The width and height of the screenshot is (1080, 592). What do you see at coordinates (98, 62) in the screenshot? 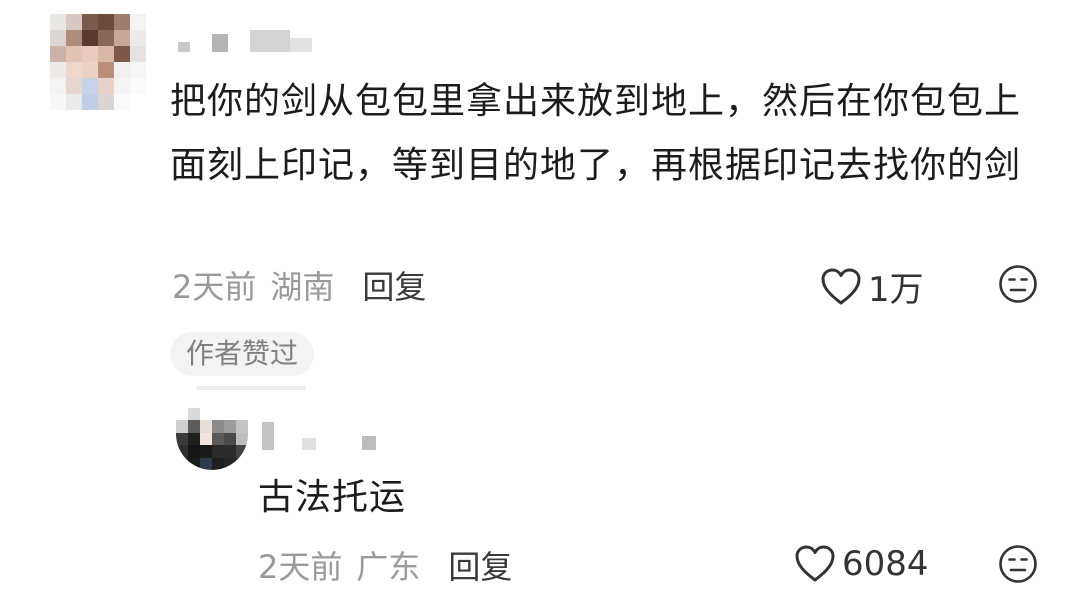
I see `commenter-avatar` at bounding box center [98, 62].